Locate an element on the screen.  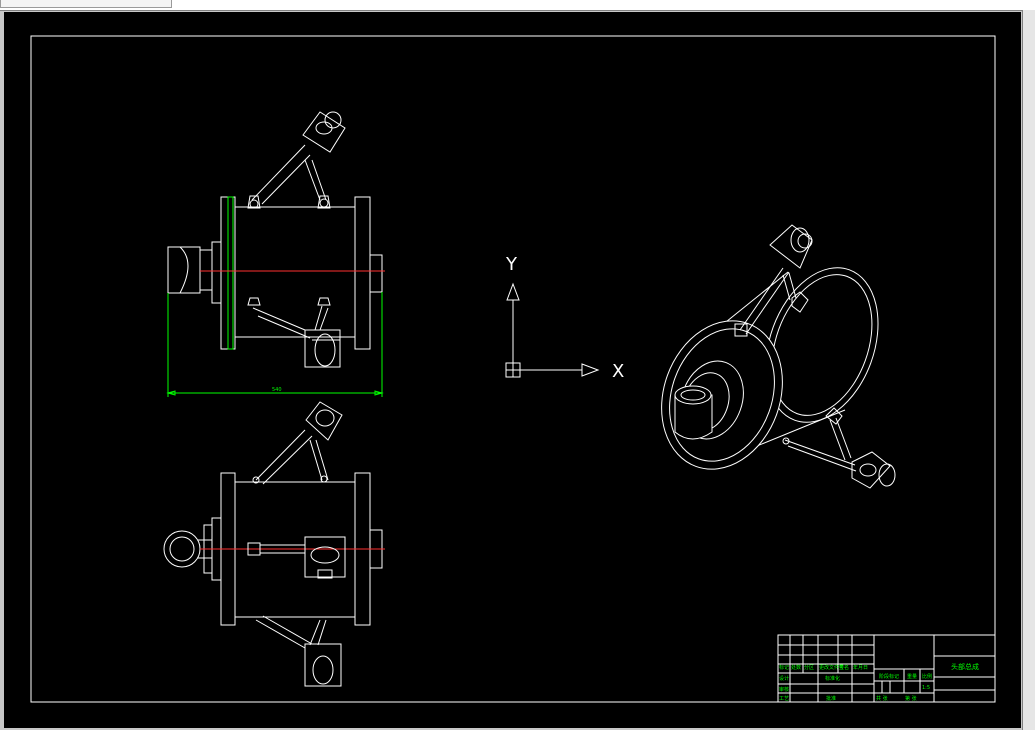
front-view: 540 is located at coordinates (275, 254).